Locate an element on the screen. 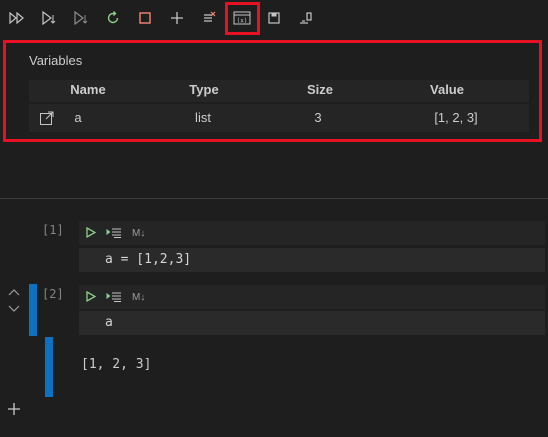 Image resolution: width=548 pixels, height=437 pixels. run-all-icon is located at coordinates (17, 18).